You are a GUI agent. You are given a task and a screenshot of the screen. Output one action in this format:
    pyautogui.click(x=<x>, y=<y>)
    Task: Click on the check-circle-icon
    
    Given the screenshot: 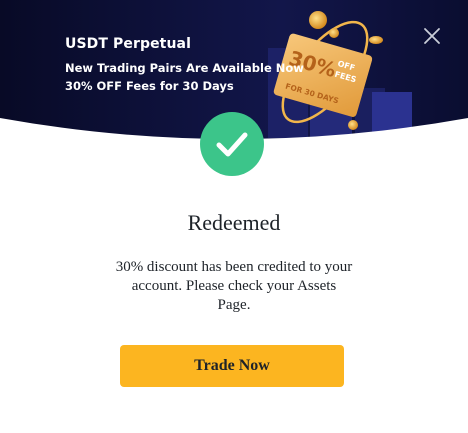 What is the action you would take?
    pyautogui.click(x=232, y=144)
    